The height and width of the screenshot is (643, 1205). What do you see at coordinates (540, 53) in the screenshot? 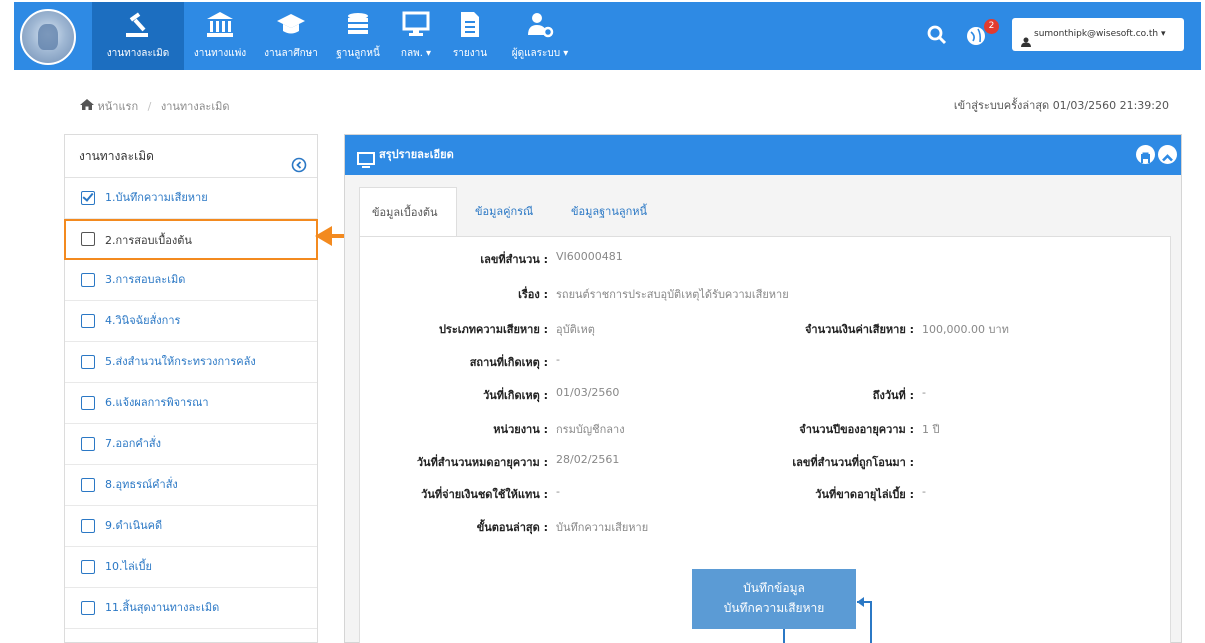
I see `nav-label: ผู้ดูแลระบบ ▾` at bounding box center [540, 53].